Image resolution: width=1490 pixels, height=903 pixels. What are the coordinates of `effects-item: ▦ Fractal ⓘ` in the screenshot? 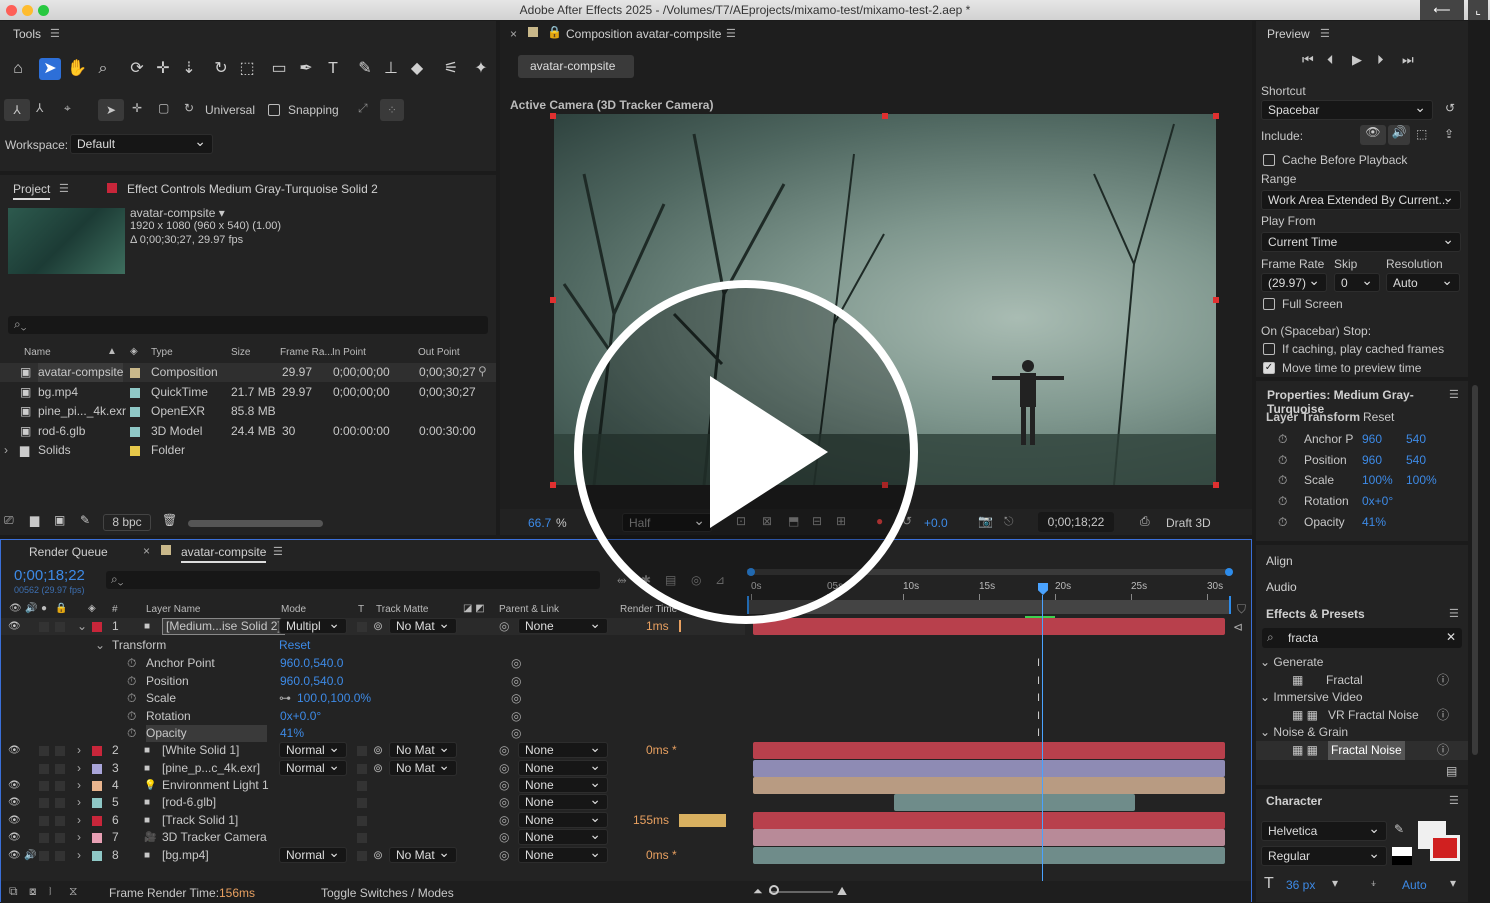 It's located at (1362, 680).